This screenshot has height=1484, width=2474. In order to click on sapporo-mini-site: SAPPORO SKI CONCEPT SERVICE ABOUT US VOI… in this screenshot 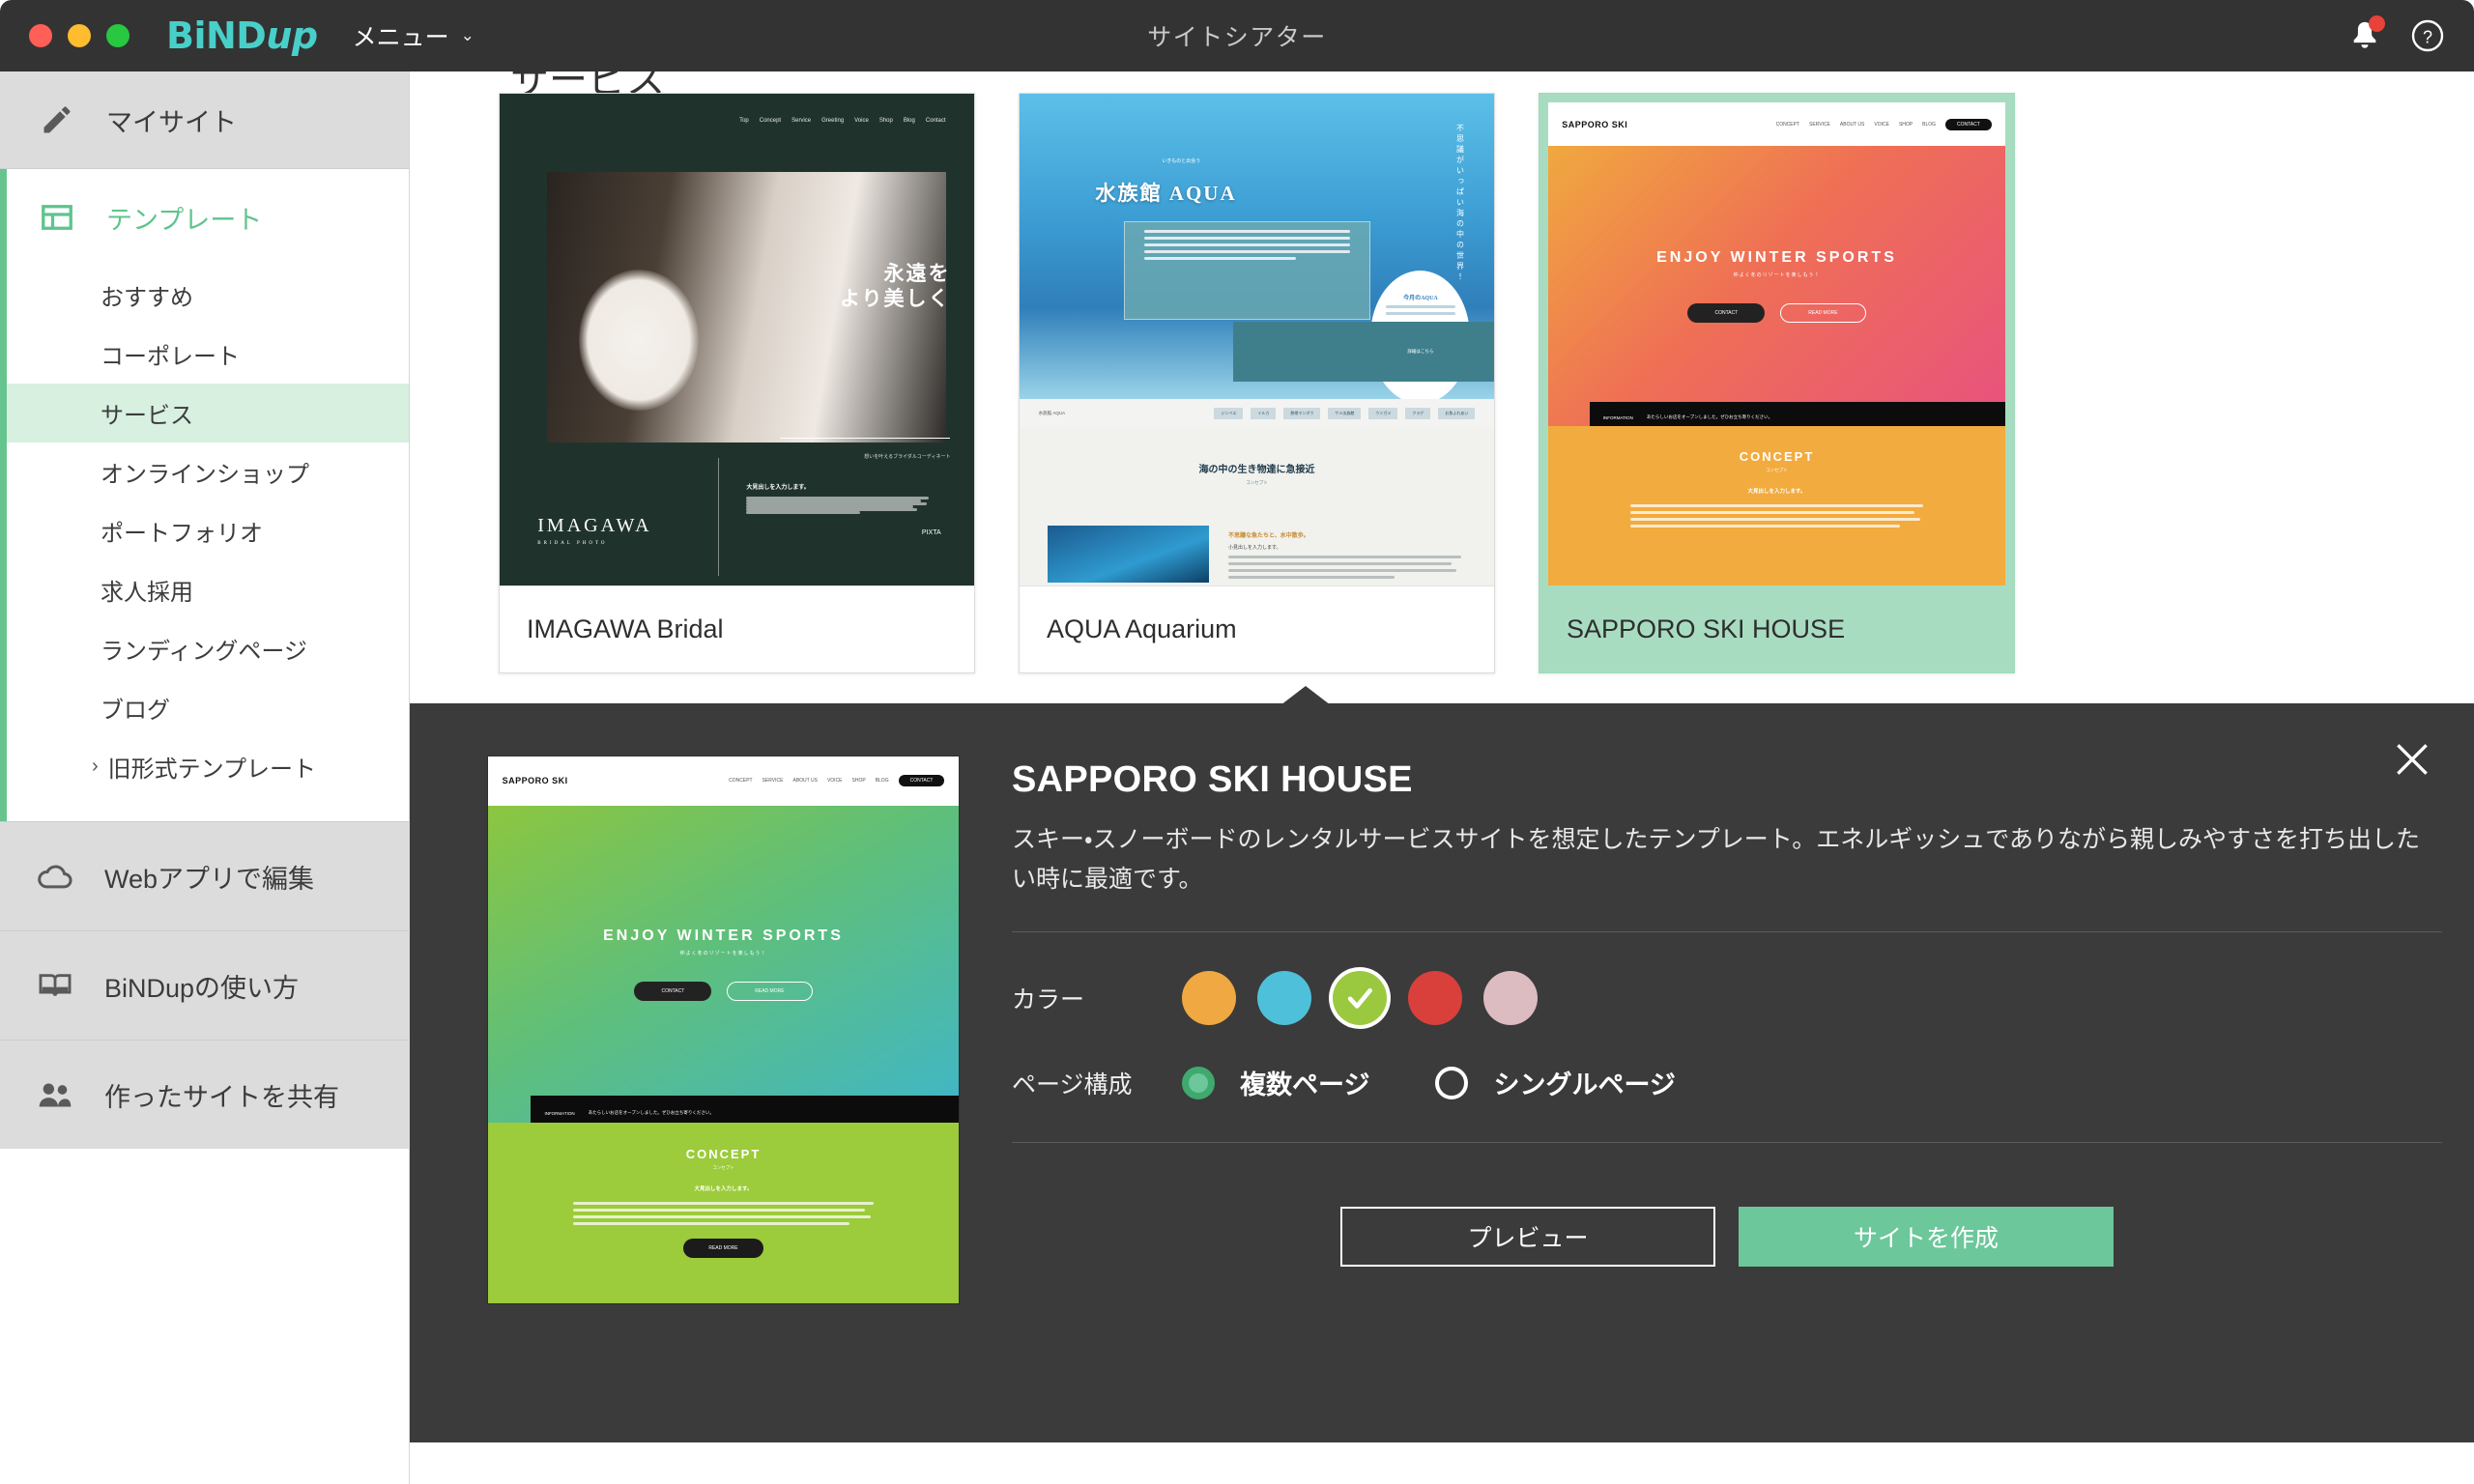, I will do `click(1777, 344)`.